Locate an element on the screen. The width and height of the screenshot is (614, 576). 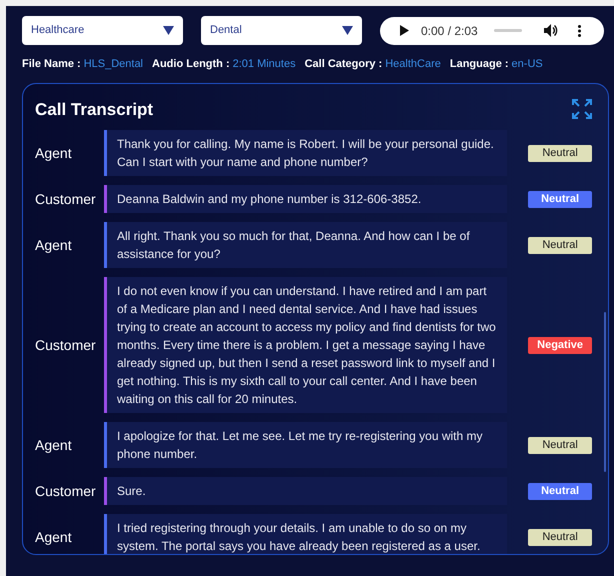
info-value: en-US is located at coordinates (527, 64).